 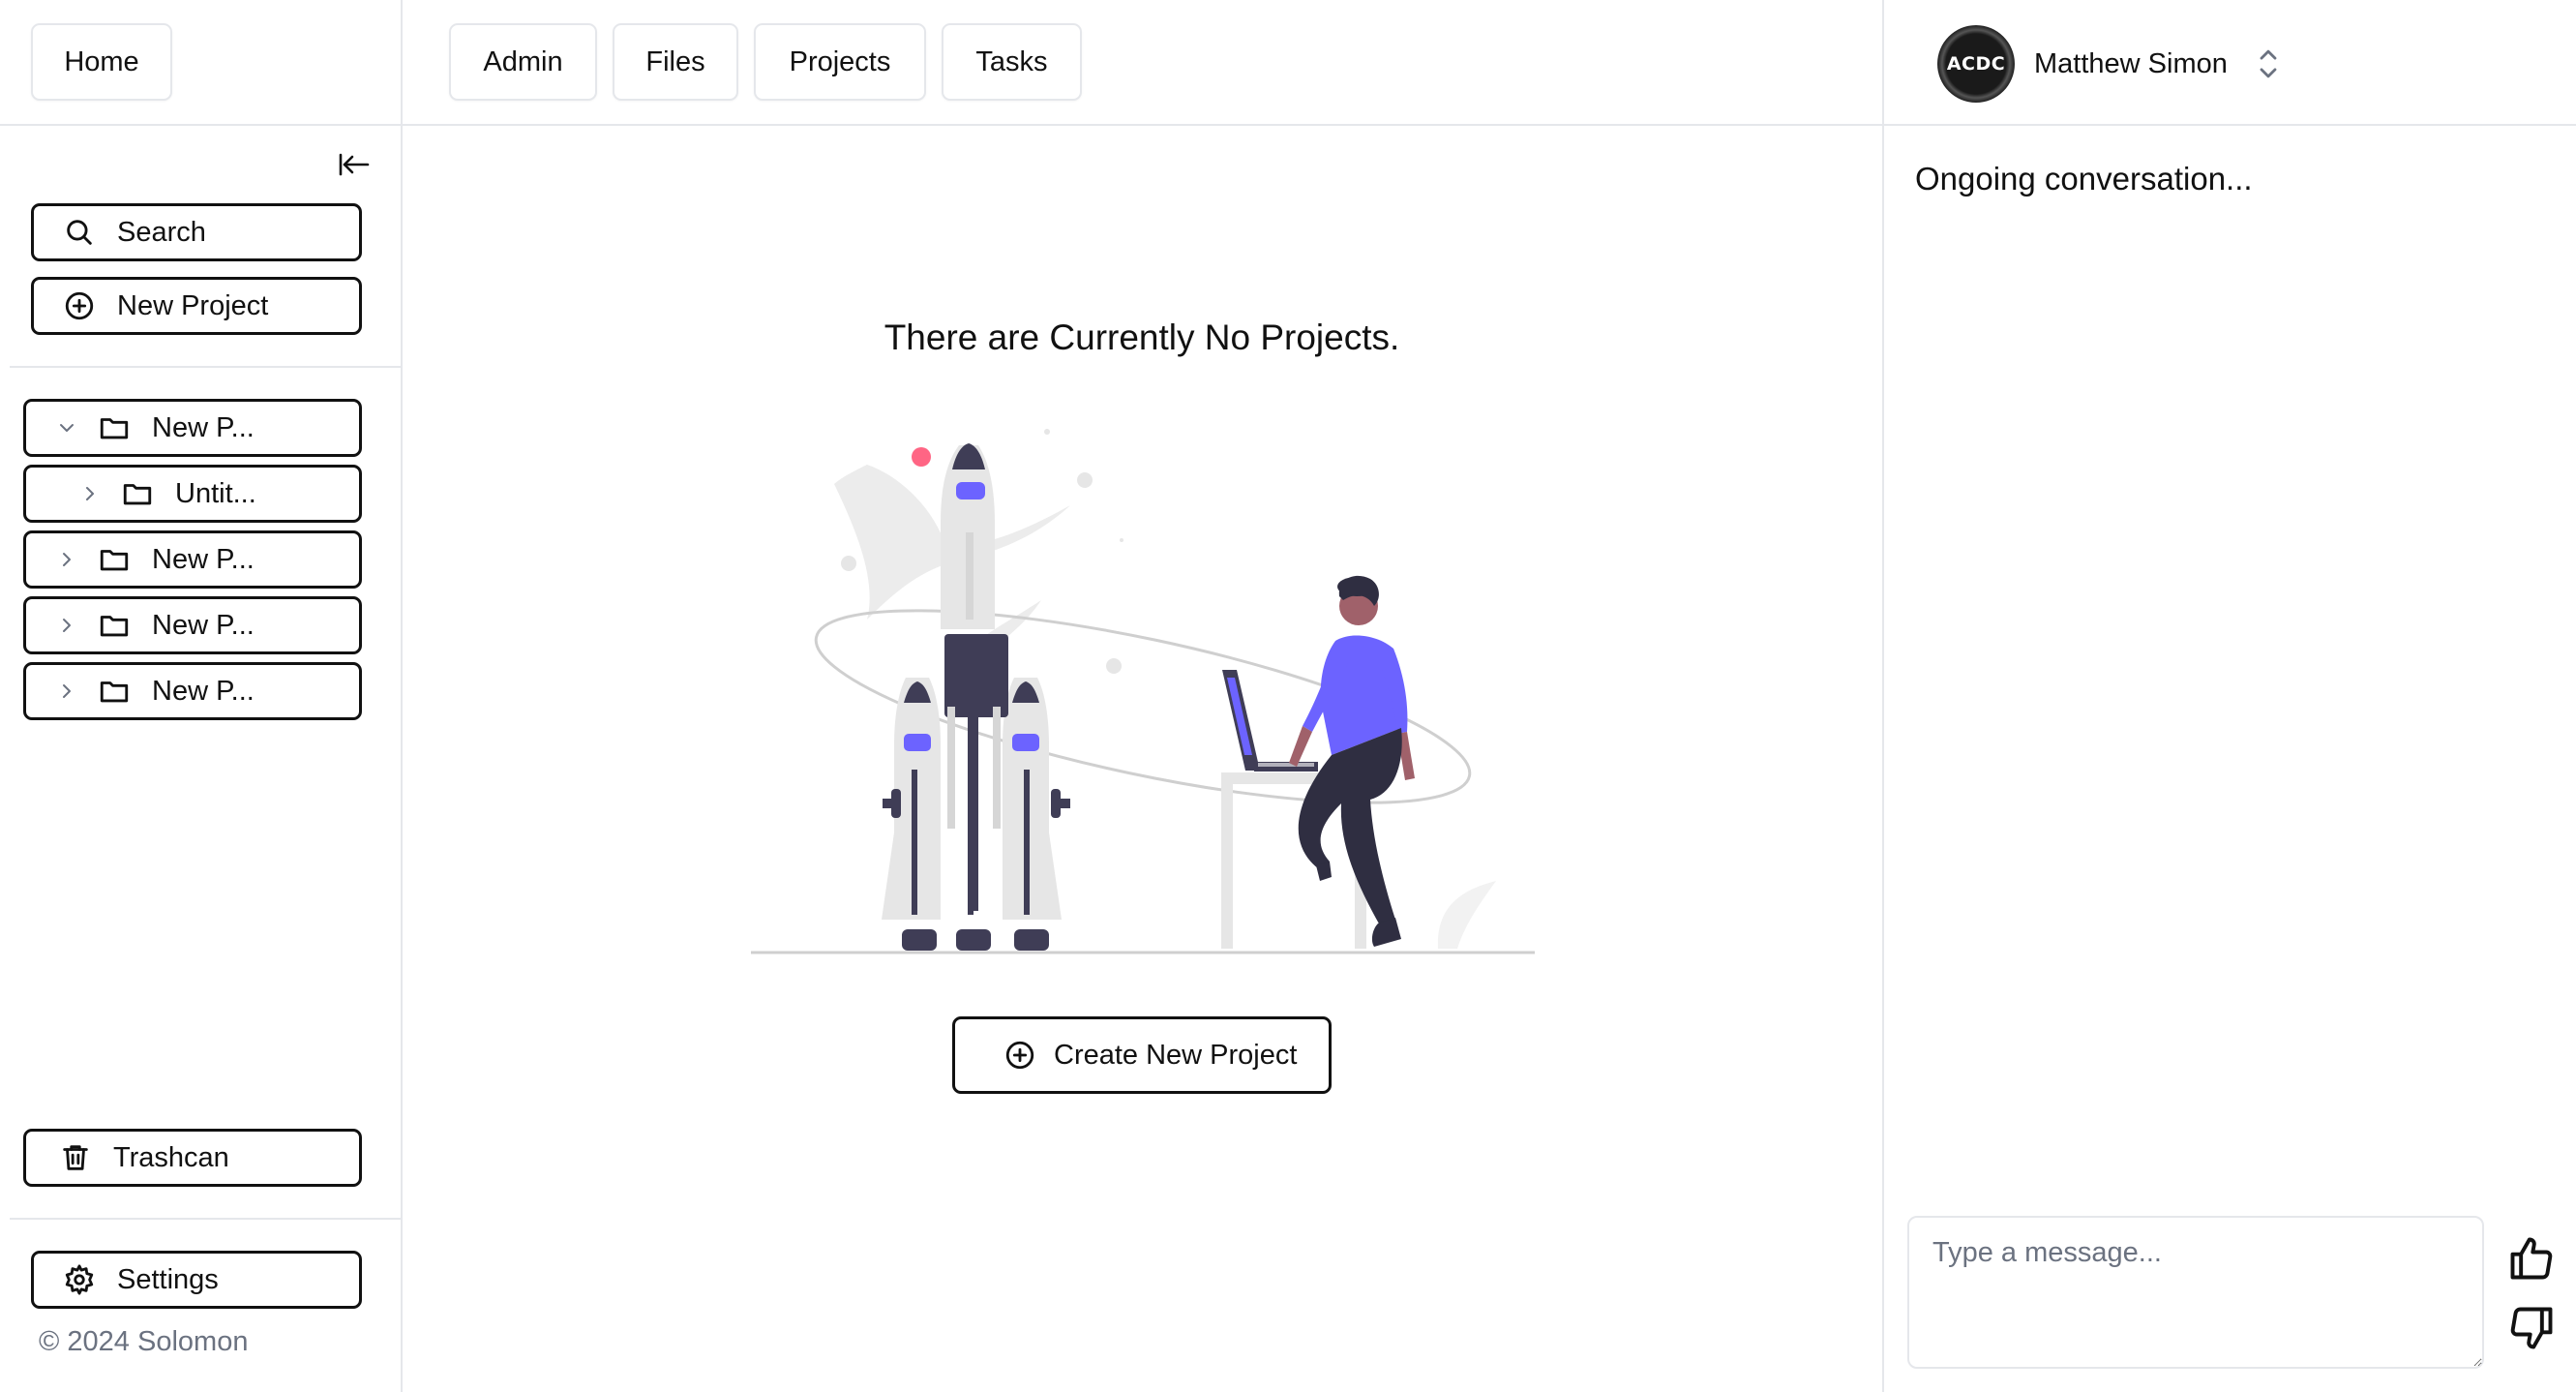 I want to click on tab-projects: Projects, so click(x=840, y=62).